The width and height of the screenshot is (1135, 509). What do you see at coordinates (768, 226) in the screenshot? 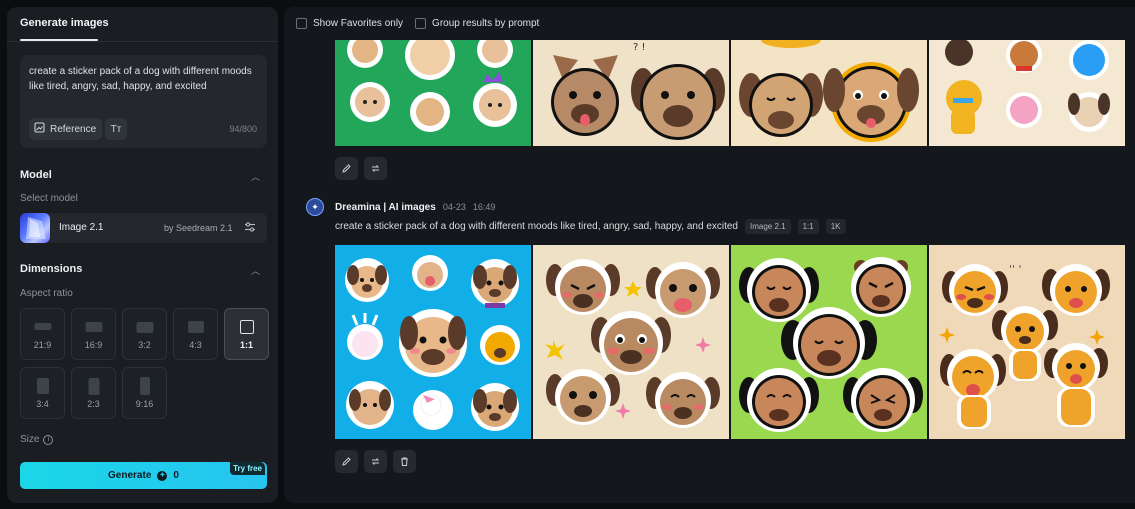
I see `model-badge: Image 2.1` at bounding box center [768, 226].